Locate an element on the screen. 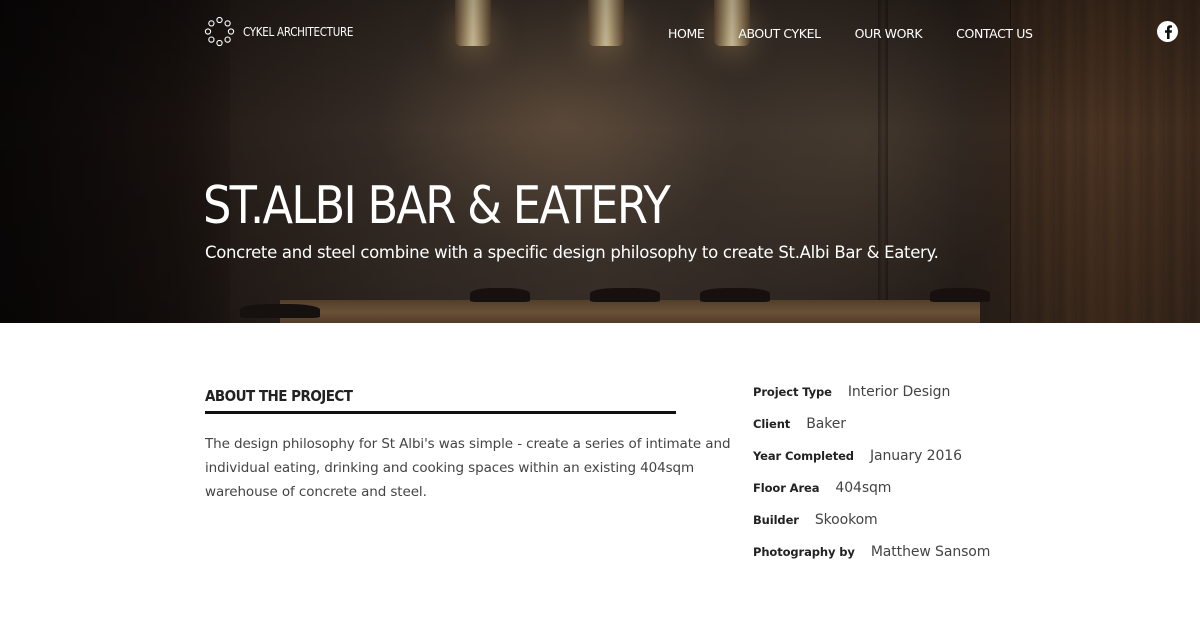  detail-label: Floor Area is located at coordinates (786, 488).